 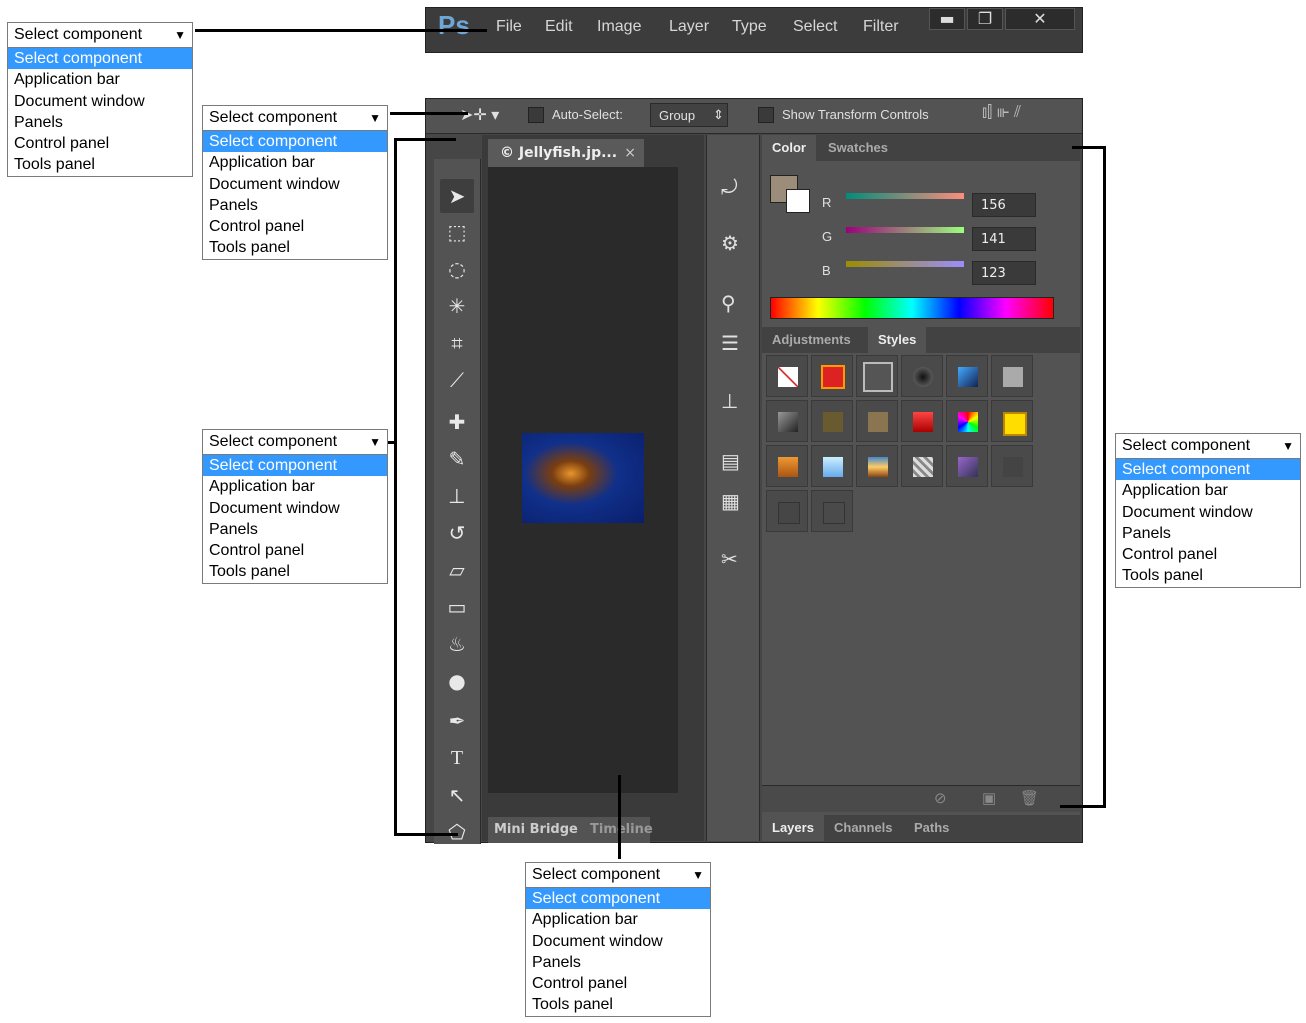 What do you see at coordinates (457, 459) in the screenshot?
I see `brush-tool-icon: ✎` at bounding box center [457, 459].